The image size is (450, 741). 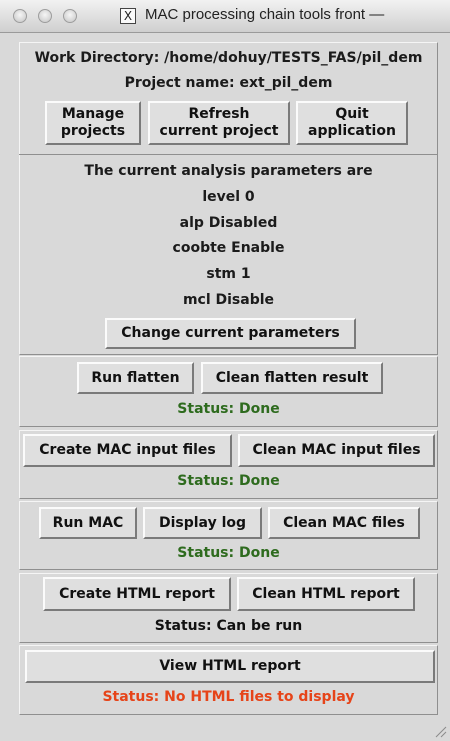 I want to click on change-parameters-button: Change current parameters, so click(x=230, y=333).